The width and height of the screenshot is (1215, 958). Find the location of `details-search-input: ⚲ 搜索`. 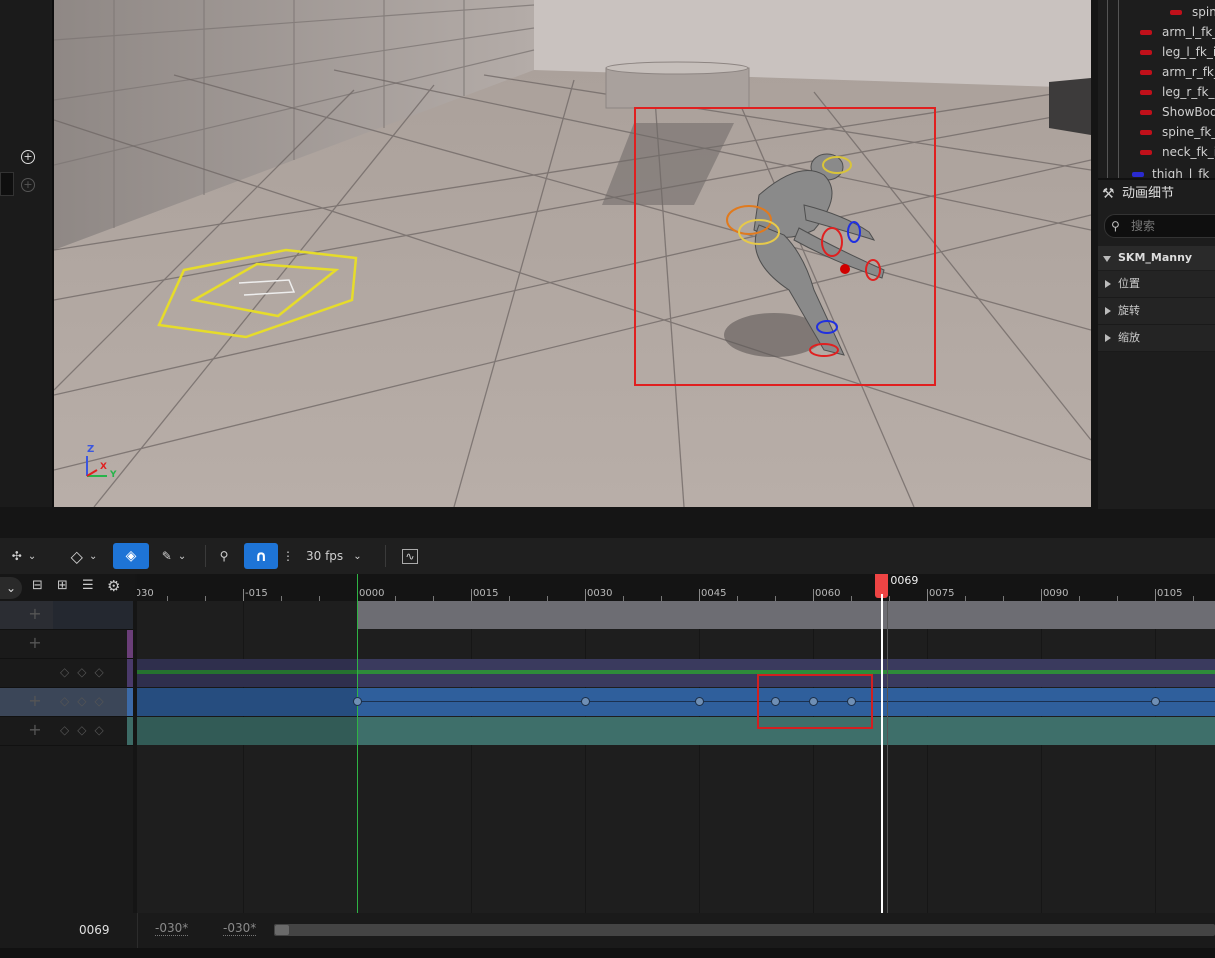

details-search-input: ⚲ 搜索 is located at coordinates (1159, 226).